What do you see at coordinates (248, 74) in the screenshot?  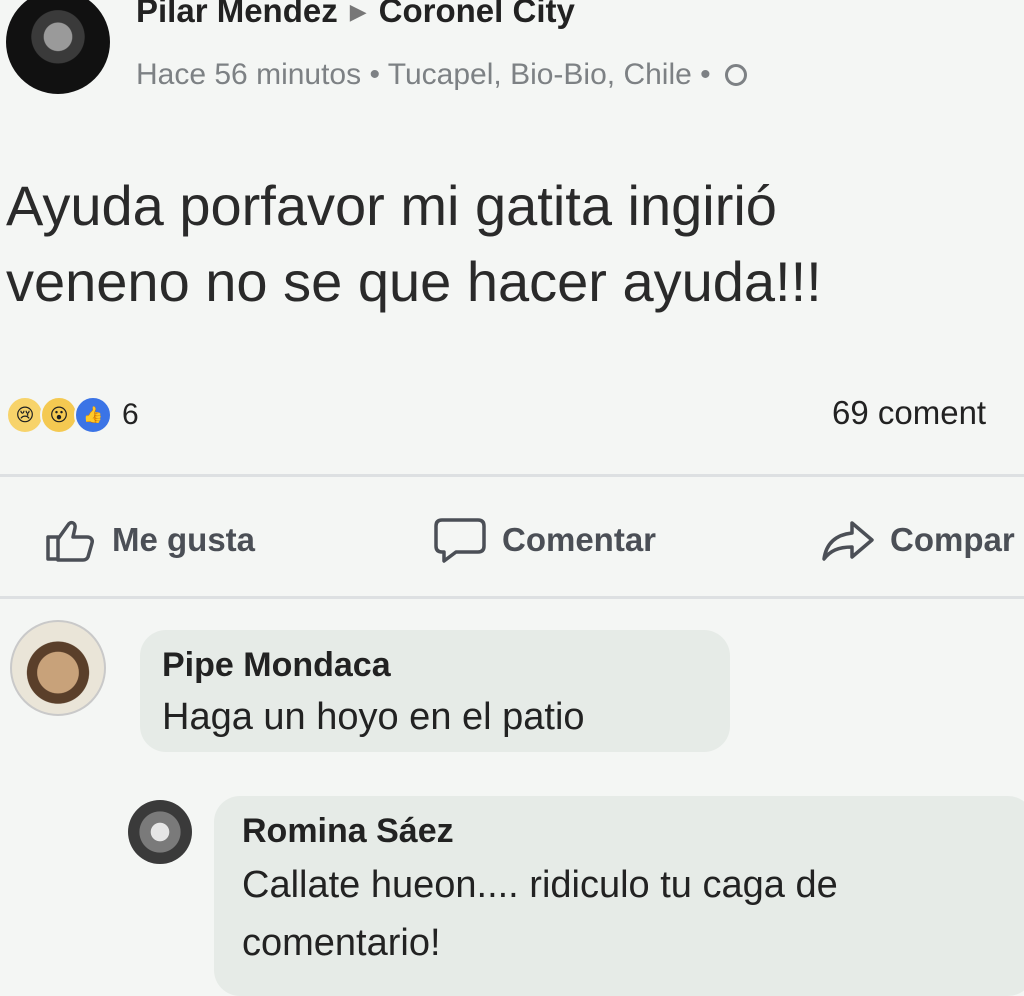 I see `post-time: Hace 56 minutos` at bounding box center [248, 74].